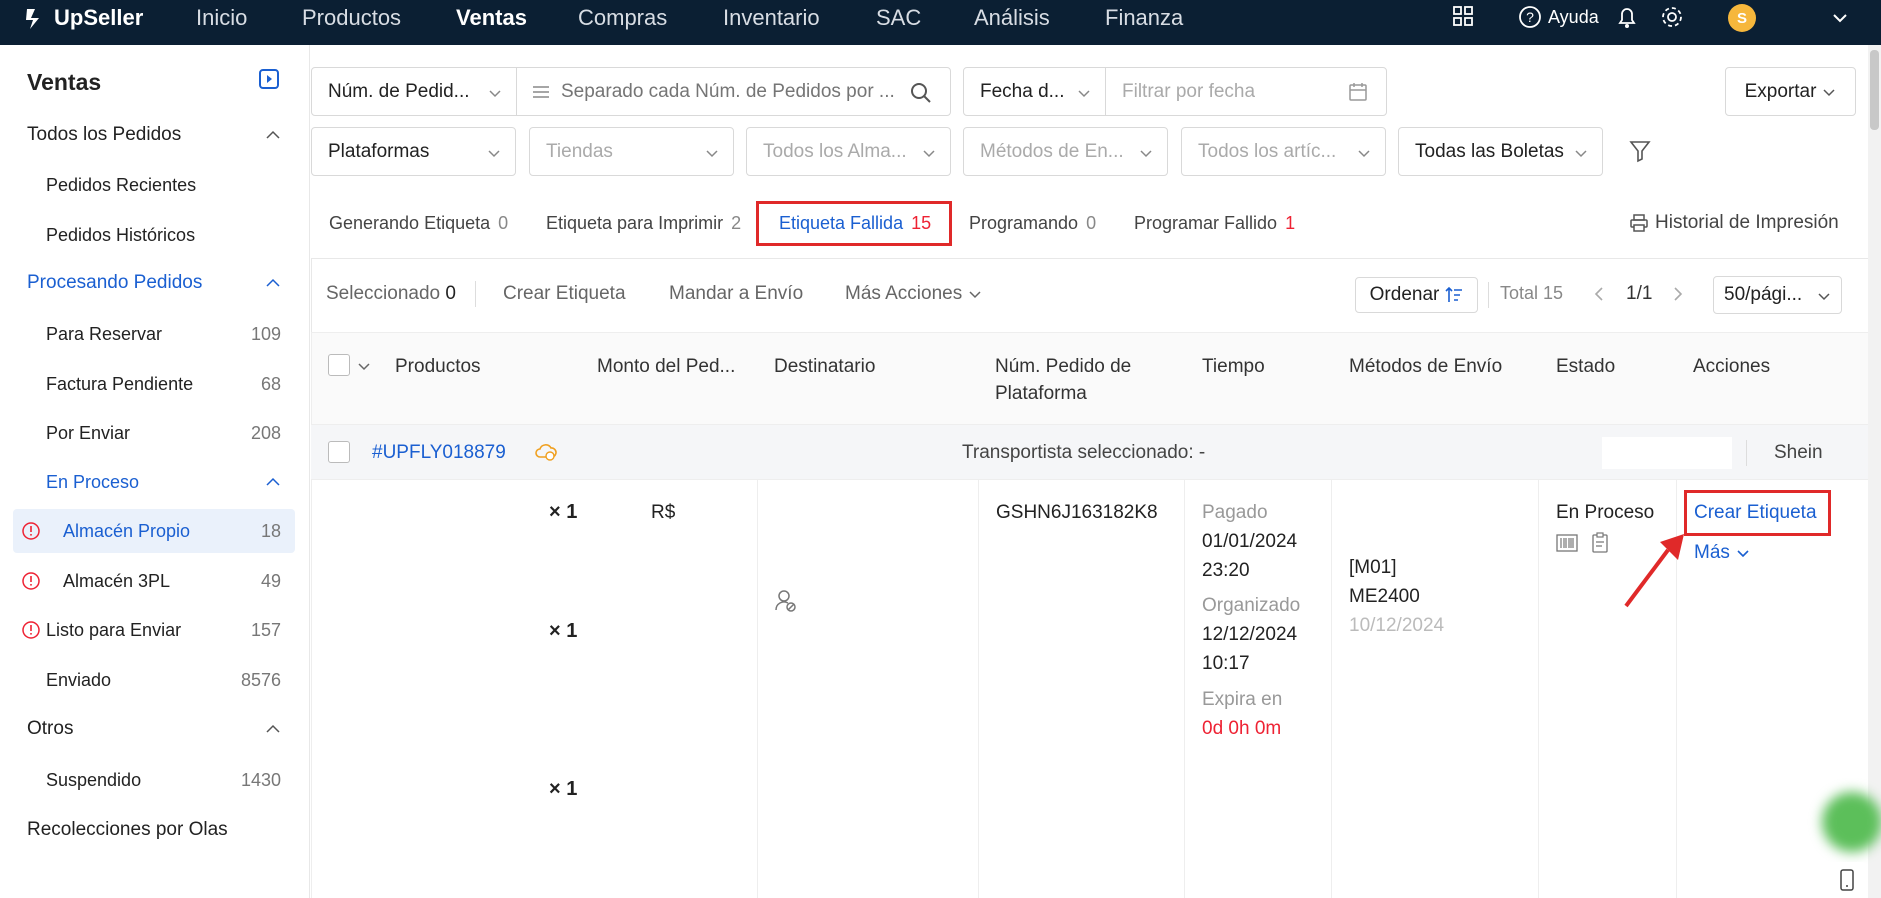 The height and width of the screenshot is (898, 1881). Describe the element at coordinates (1742, 18) in the screenshot. I see `user-avatar: S` at that location.